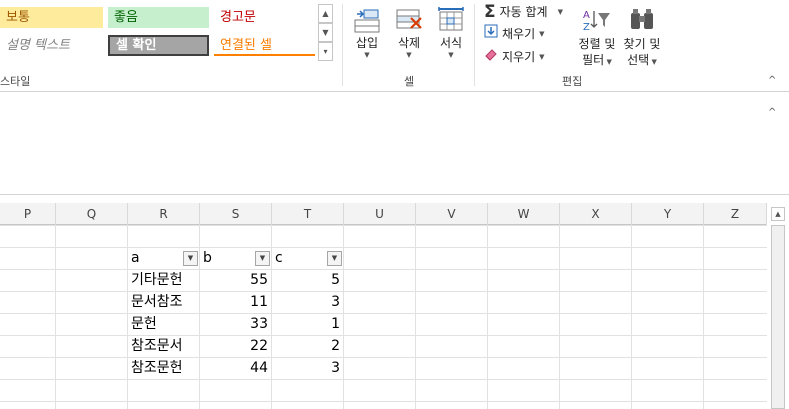 The width and height of the screenshot is (789, 409). Describe the element at coordinates (264, 17) in the screenshot. I see `style-warning: 경고문` at that location.